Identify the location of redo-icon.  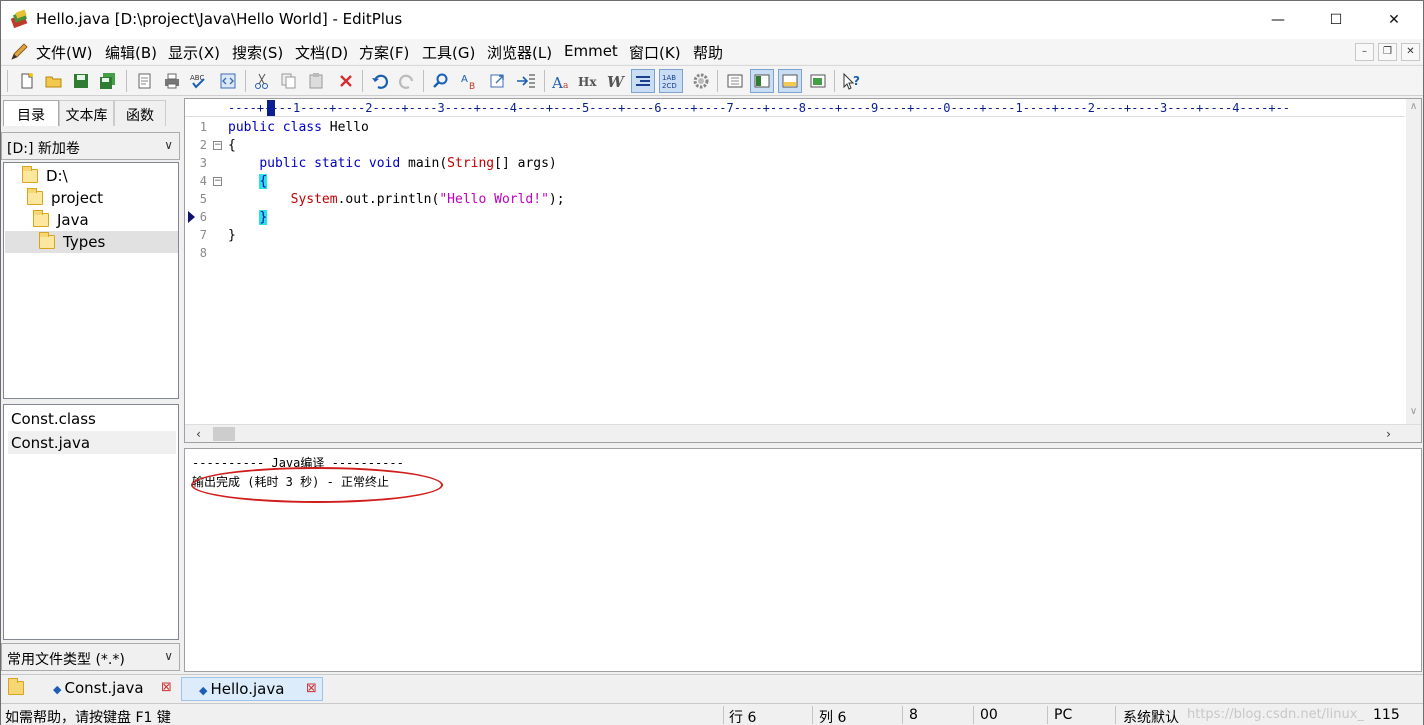
(407, 81).